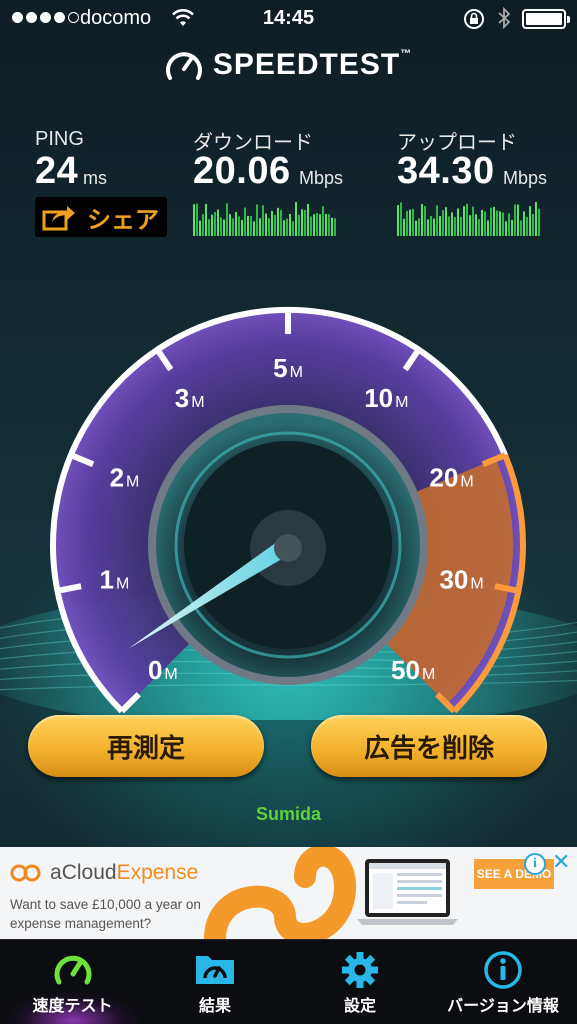 The image size is (577, 1024). What do you see at coordinates (561, 862) in the screenshot?
I see `ad-close-icon: ✕` at bounding box center [561, 862].